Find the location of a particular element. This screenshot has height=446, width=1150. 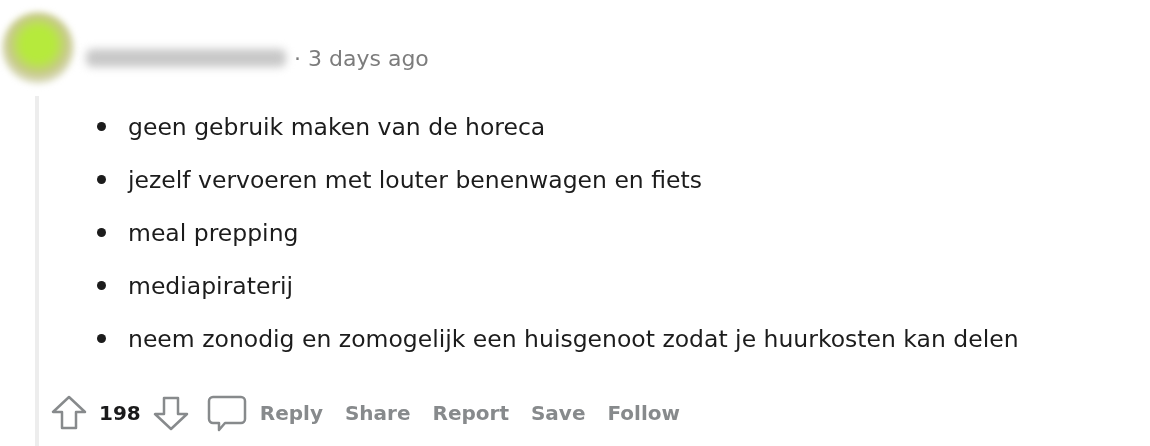

action-button: Follow is located at coordinates (643, 413).